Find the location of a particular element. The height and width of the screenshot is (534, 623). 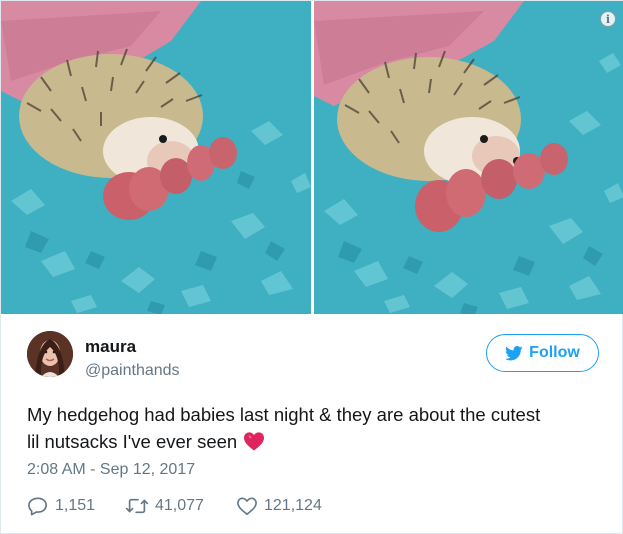

retweet-count: 41,077 is located at coordinates (179, 505).